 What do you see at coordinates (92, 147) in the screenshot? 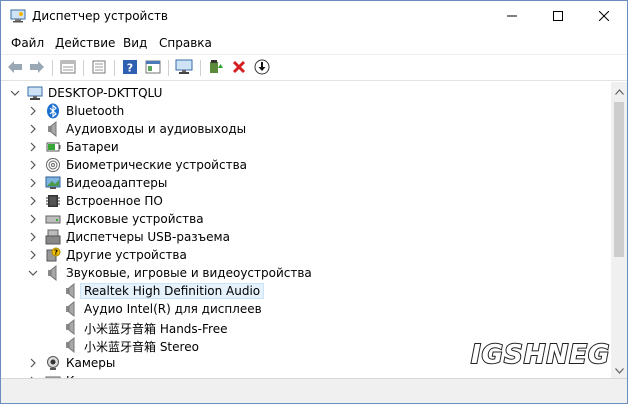
I see `tree-item-label: Батареи` at bounding box center [92, 147].